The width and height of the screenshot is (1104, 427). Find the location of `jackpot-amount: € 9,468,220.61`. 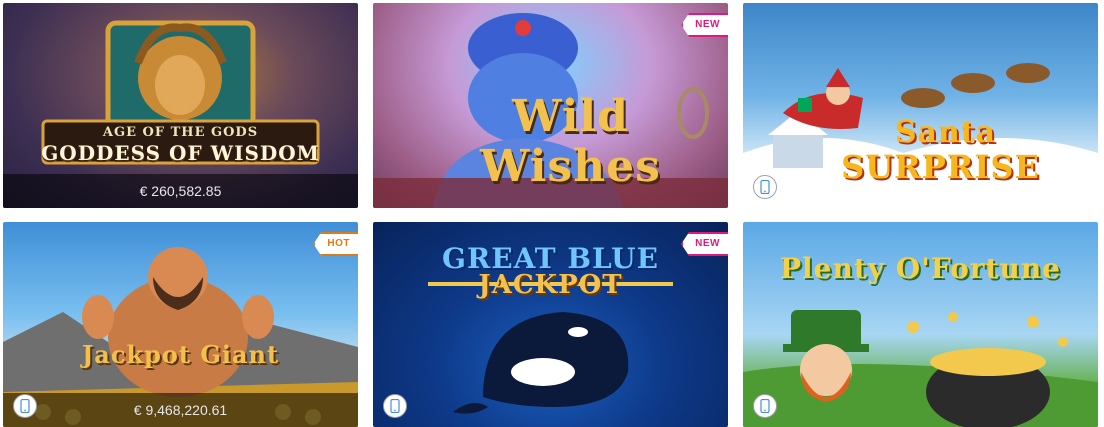

jackpot-amount: € 9,468,220.61 is located at coordinates (180, 410).